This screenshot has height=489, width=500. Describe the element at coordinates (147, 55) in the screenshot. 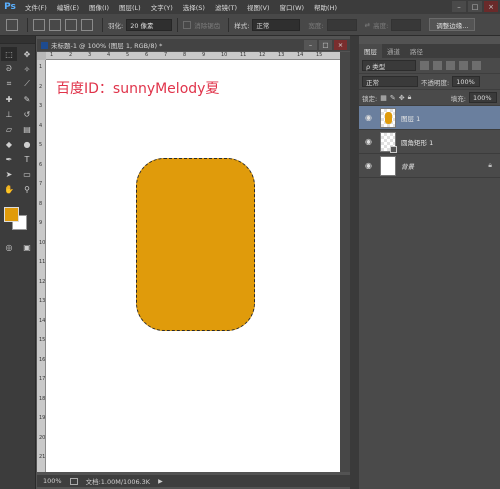

I see `ruler-tick-label: 6` at that location.